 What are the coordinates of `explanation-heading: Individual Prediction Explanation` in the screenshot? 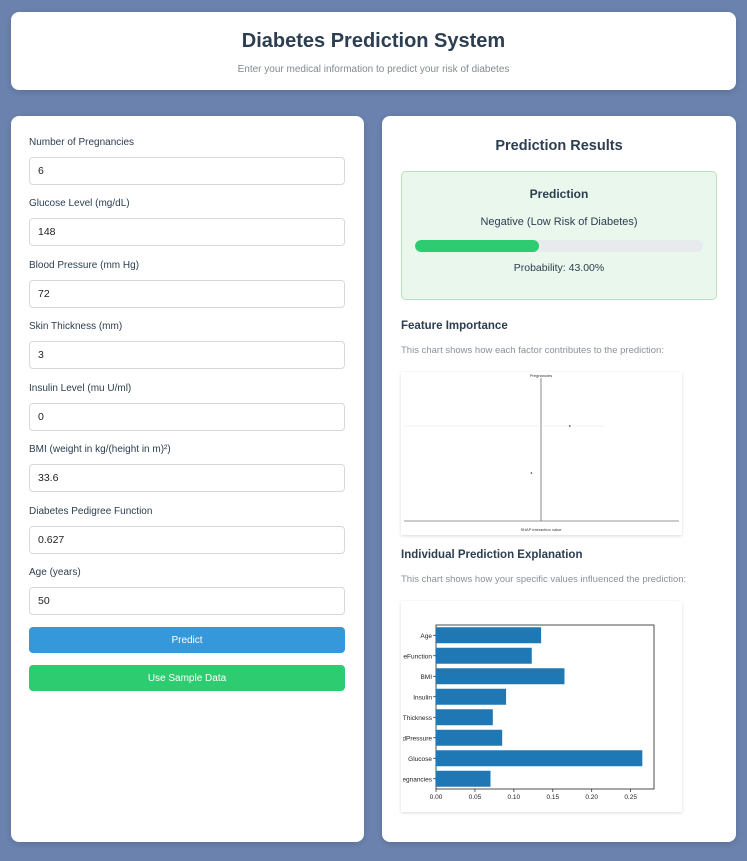 It's located at (492, 555).